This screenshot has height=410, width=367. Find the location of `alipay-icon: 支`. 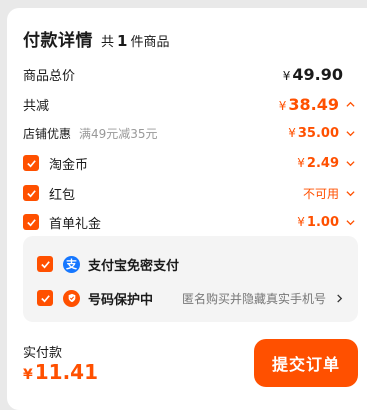

alipay-icon: 支 is located at coordinates (71, 264).